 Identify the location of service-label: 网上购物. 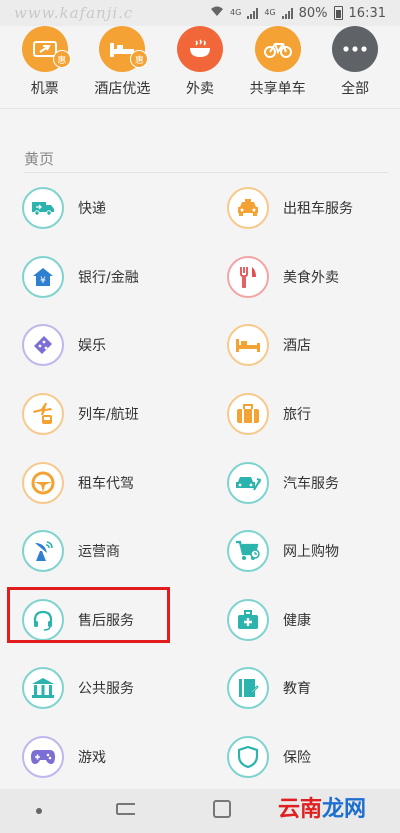
(311, 552).